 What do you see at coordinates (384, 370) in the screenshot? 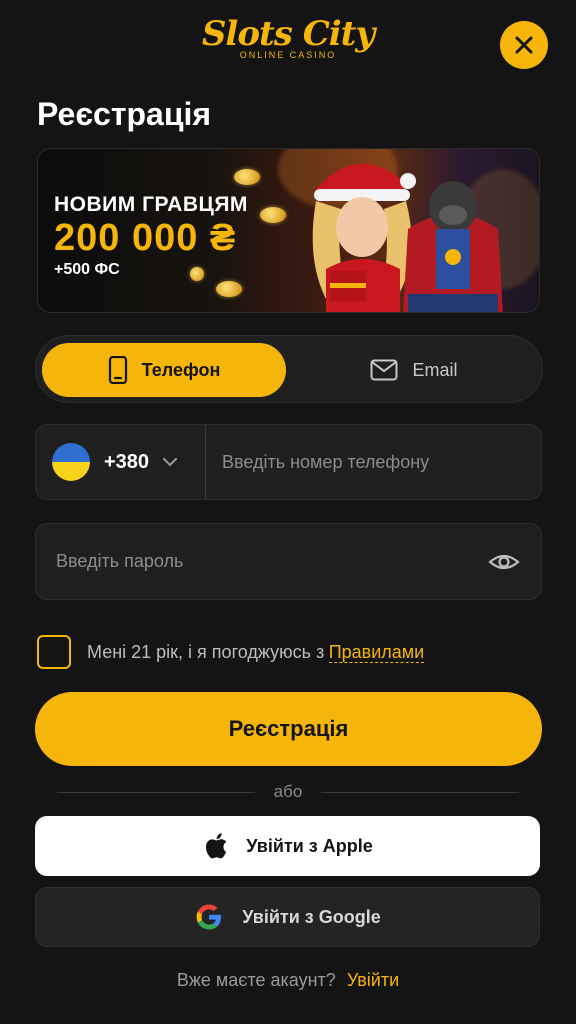
I see `mail-icon` at bounding box center [384, 370].